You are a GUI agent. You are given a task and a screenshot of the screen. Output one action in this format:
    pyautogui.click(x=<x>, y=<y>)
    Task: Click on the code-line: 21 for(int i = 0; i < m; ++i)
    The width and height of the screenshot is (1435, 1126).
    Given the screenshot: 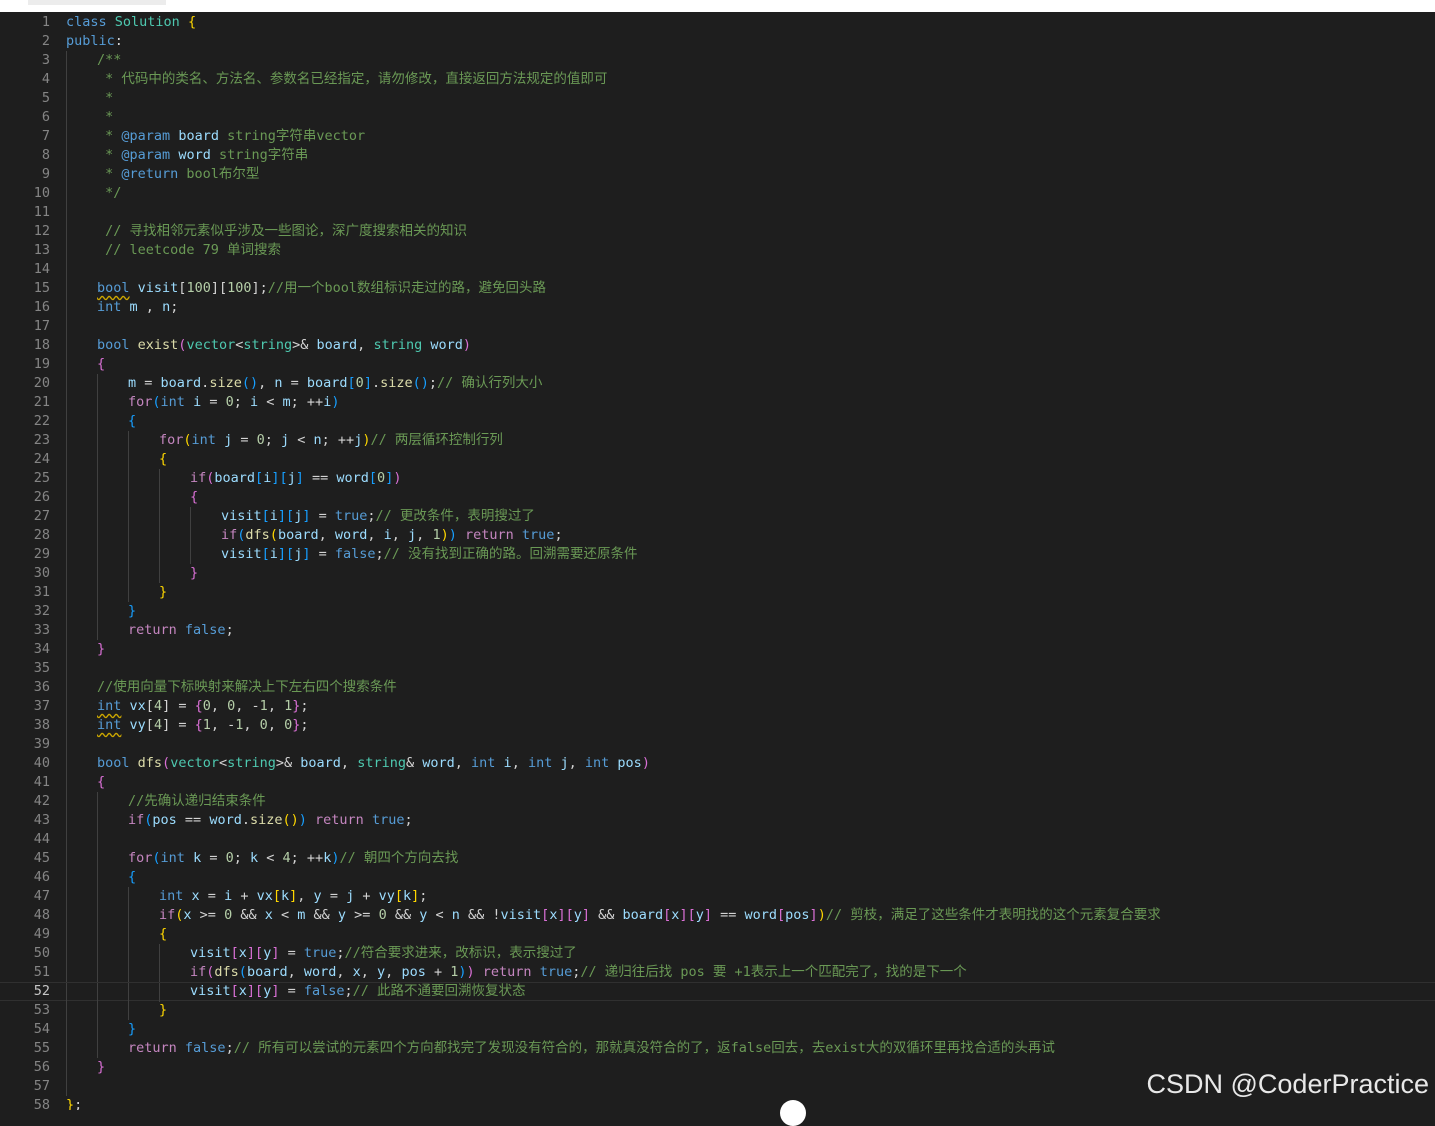 What is the action you would take?
    pyautogui.click(x=717, y=402)
    